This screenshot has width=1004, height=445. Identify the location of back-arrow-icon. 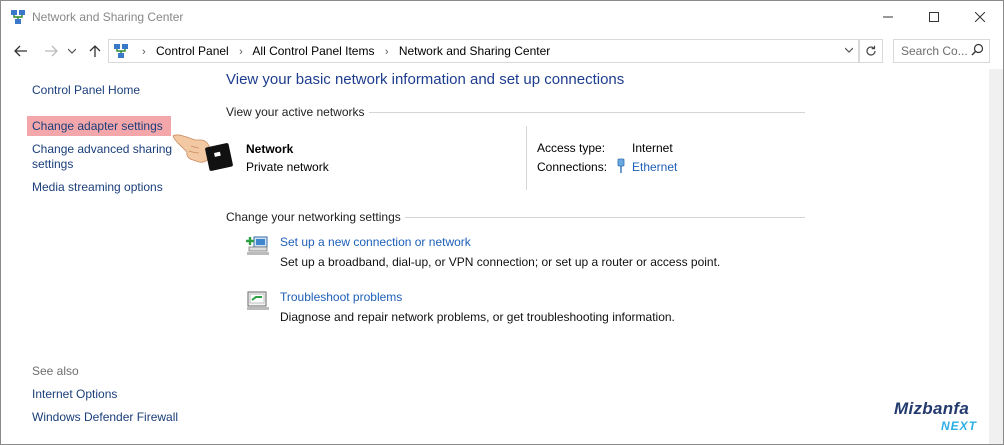
(20, 51).